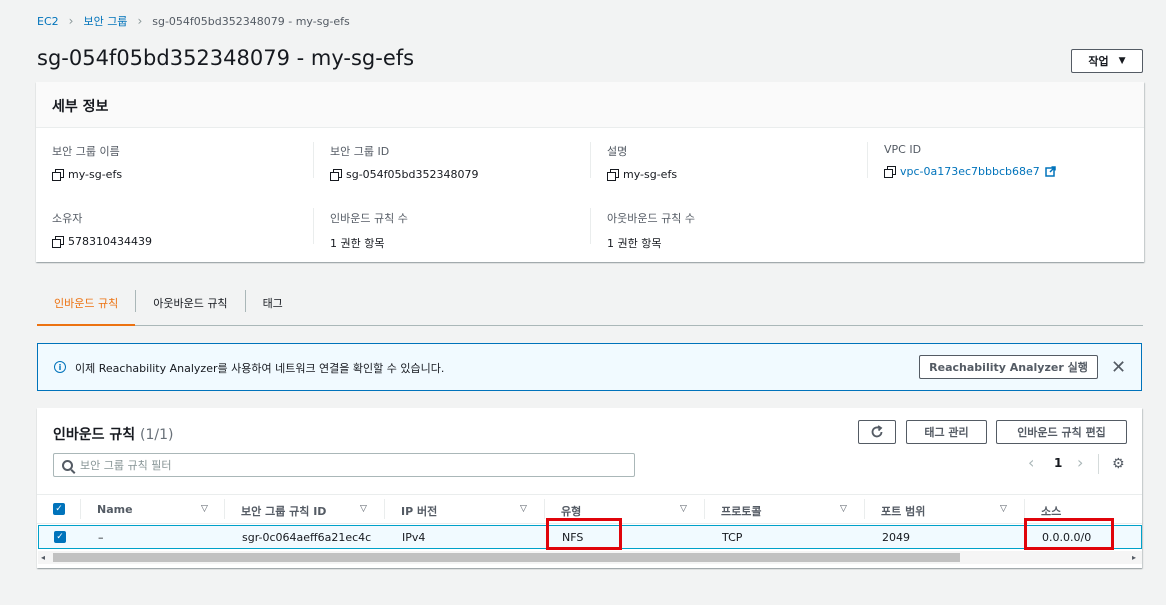 The image size is (1166, 605). Describe the element at coordinates (584, 534) in the screenshot. I see `highlight-box-type` at that location.